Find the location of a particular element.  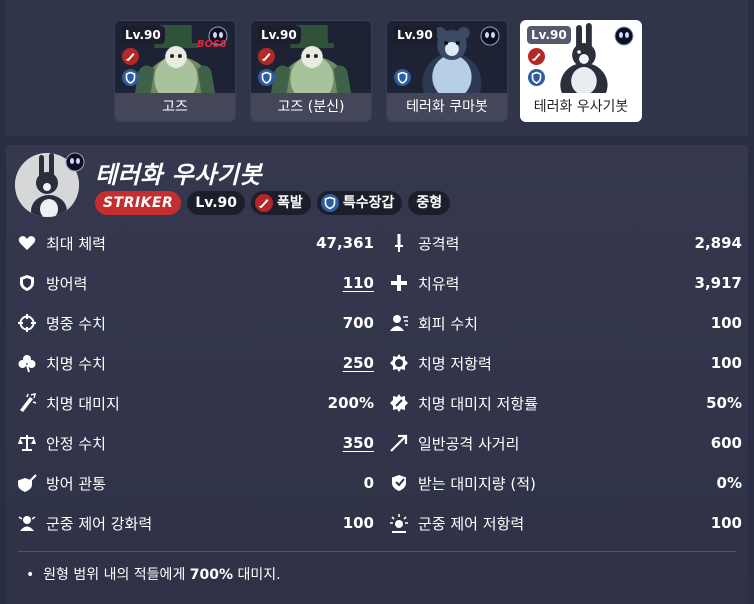

stat-value: 350 is located at coordinates (358, 443).